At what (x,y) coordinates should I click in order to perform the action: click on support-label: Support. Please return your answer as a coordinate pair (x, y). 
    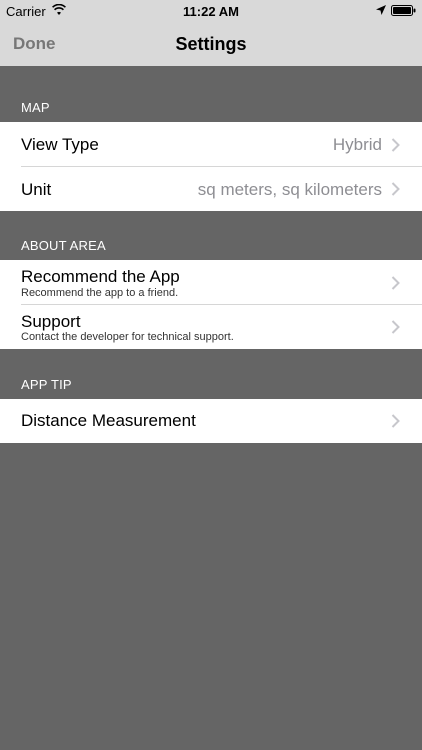
    Looking at the image, I should click on (51, 321).